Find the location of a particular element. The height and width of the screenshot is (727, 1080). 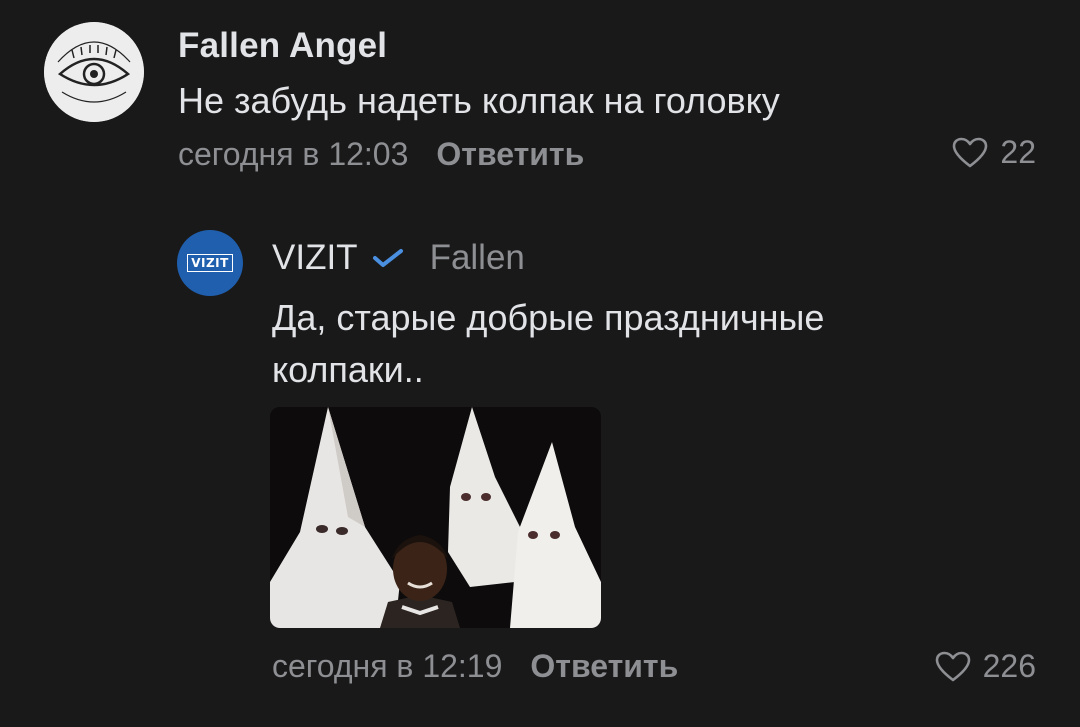

avatar is located at coordinates (94, 72).